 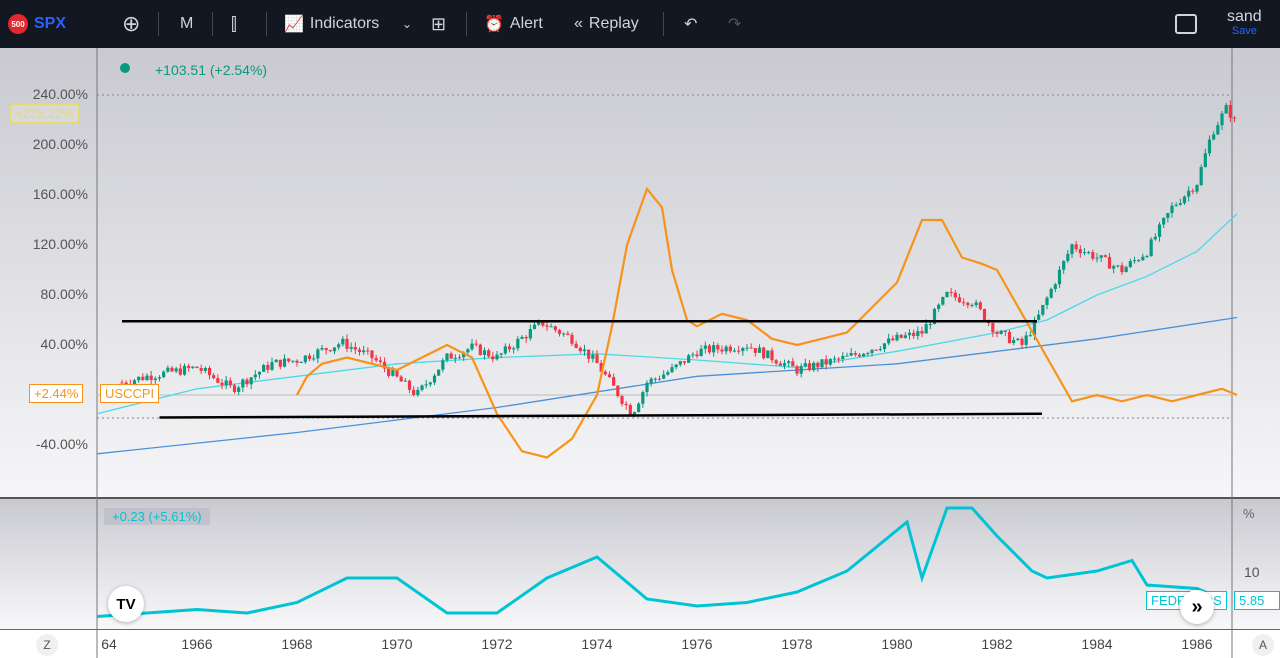 I want to click on status-dot-icon, so click(x=125, y=68).